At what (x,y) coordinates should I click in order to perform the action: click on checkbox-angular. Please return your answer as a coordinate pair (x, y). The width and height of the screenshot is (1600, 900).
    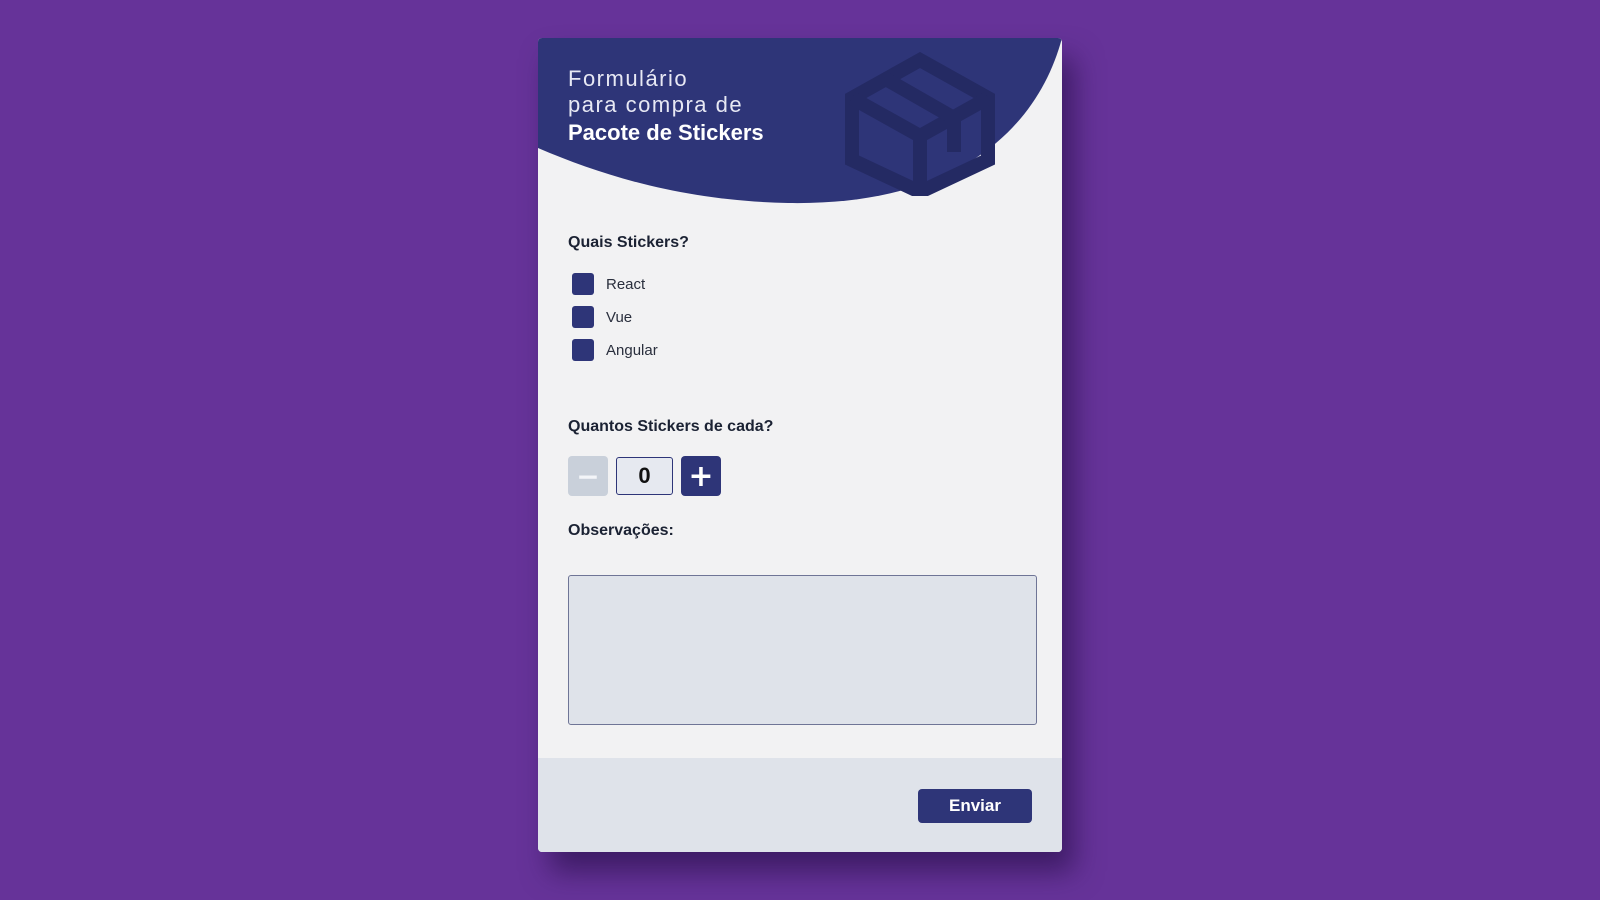
    Looking at the image, I should click on (583, 350).